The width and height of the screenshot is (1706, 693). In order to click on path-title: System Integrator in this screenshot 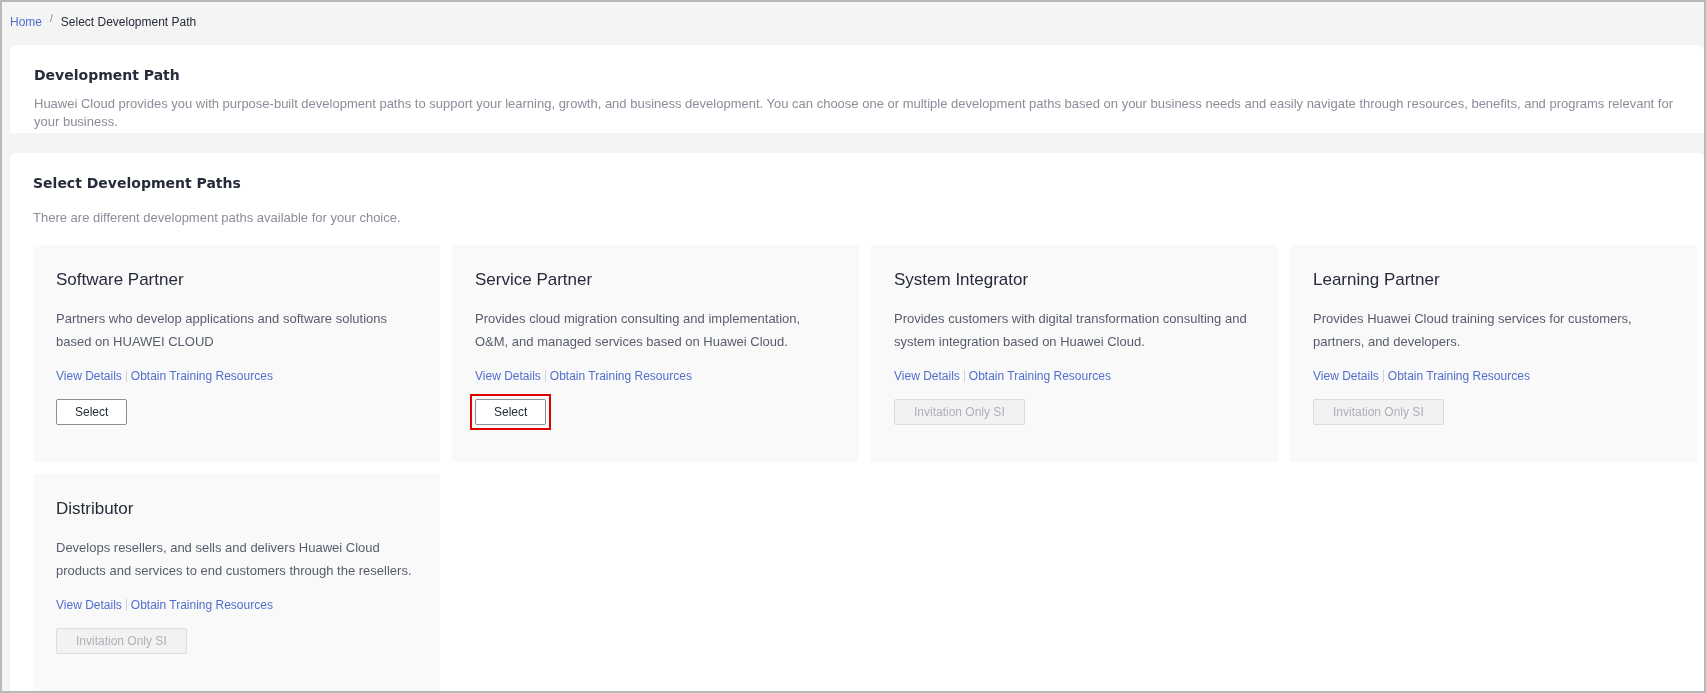, I will do `click(962, 280)`.